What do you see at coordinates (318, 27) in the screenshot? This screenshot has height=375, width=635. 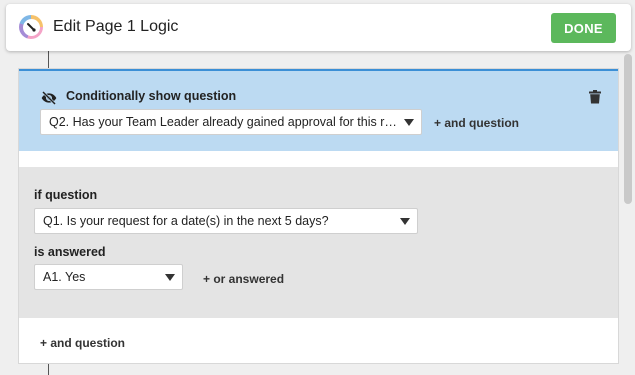 I see `page-header: Edit Page 1 Logic DONE` at bounding box center [318, 27].